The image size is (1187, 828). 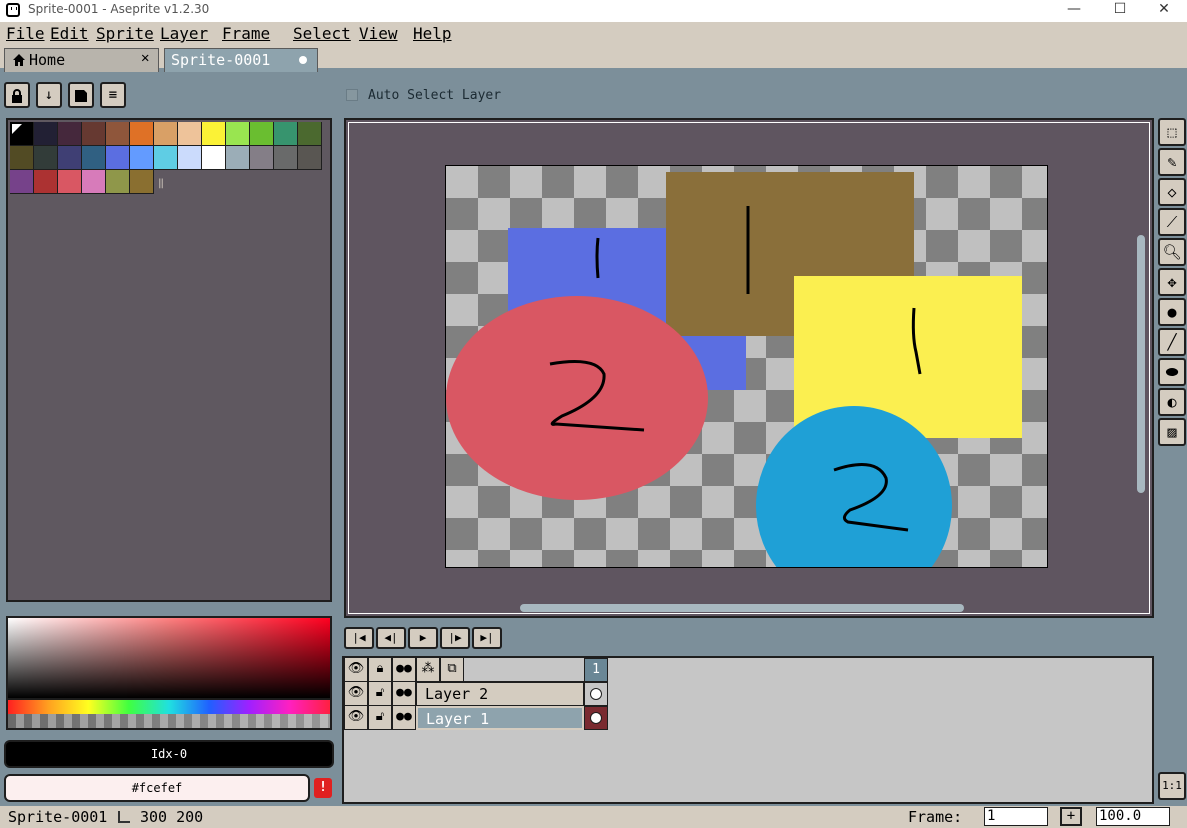 I want to click on frame-header: 1, so click(x=596, y=670).